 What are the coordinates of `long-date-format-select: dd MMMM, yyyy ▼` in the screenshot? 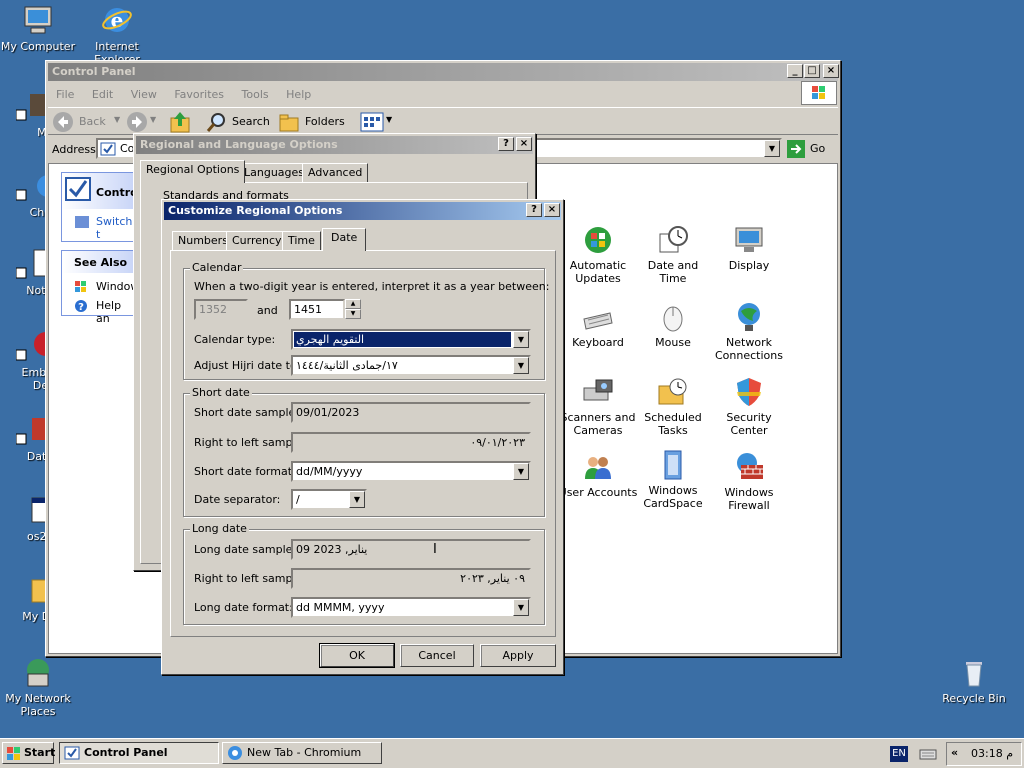 It's located at (411, 607).